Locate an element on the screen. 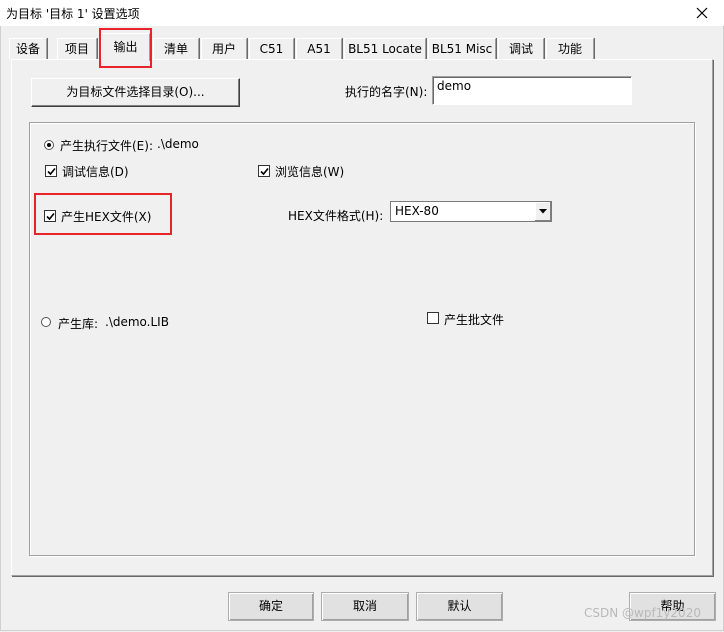 This screenshot has width=724, height=632. create-batch-checkbox is located at coordinates (433, 318).